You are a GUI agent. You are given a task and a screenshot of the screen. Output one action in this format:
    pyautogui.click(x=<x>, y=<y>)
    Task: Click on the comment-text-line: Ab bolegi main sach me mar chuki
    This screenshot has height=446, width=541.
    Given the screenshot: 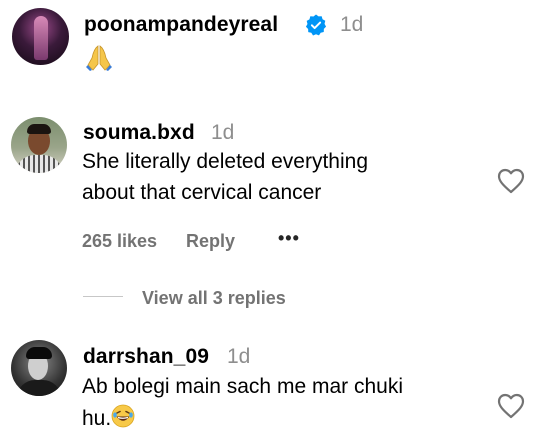 What is the action you would take?
    pyautogui.click(x=242, y=386)
    